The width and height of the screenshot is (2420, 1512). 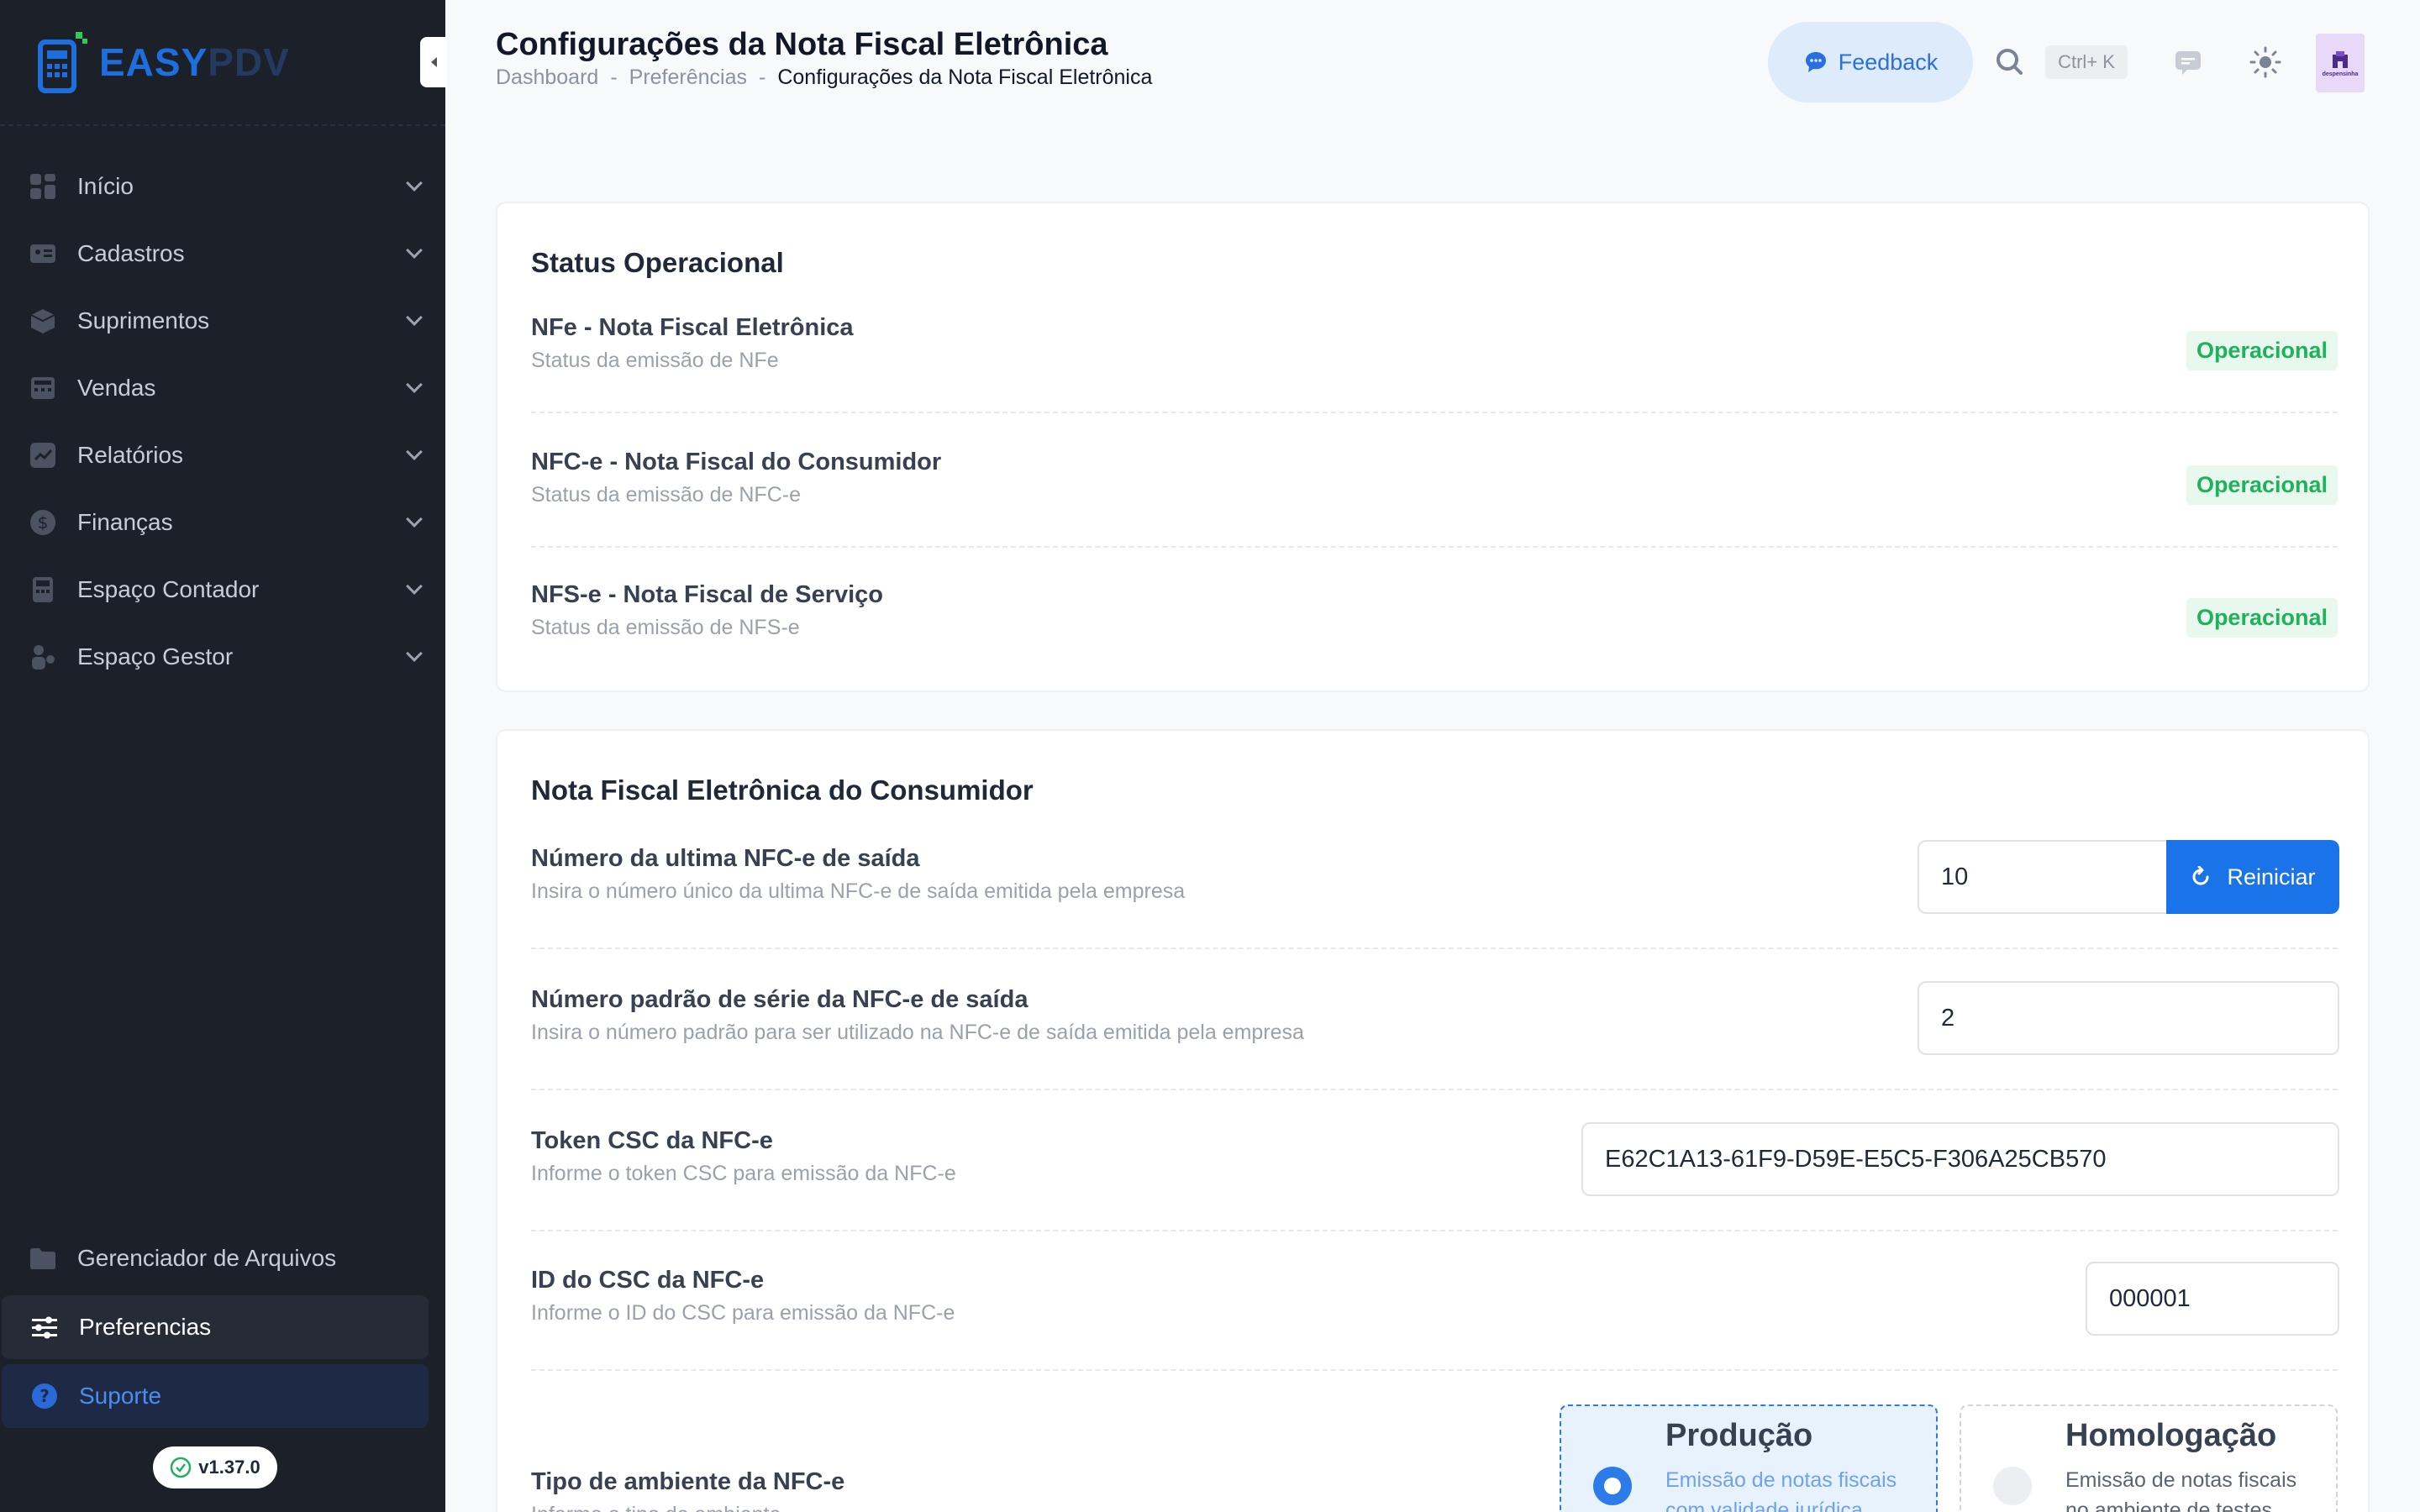 I want to click on pos-terminal-logo-icon, so click(x=62, y=62).